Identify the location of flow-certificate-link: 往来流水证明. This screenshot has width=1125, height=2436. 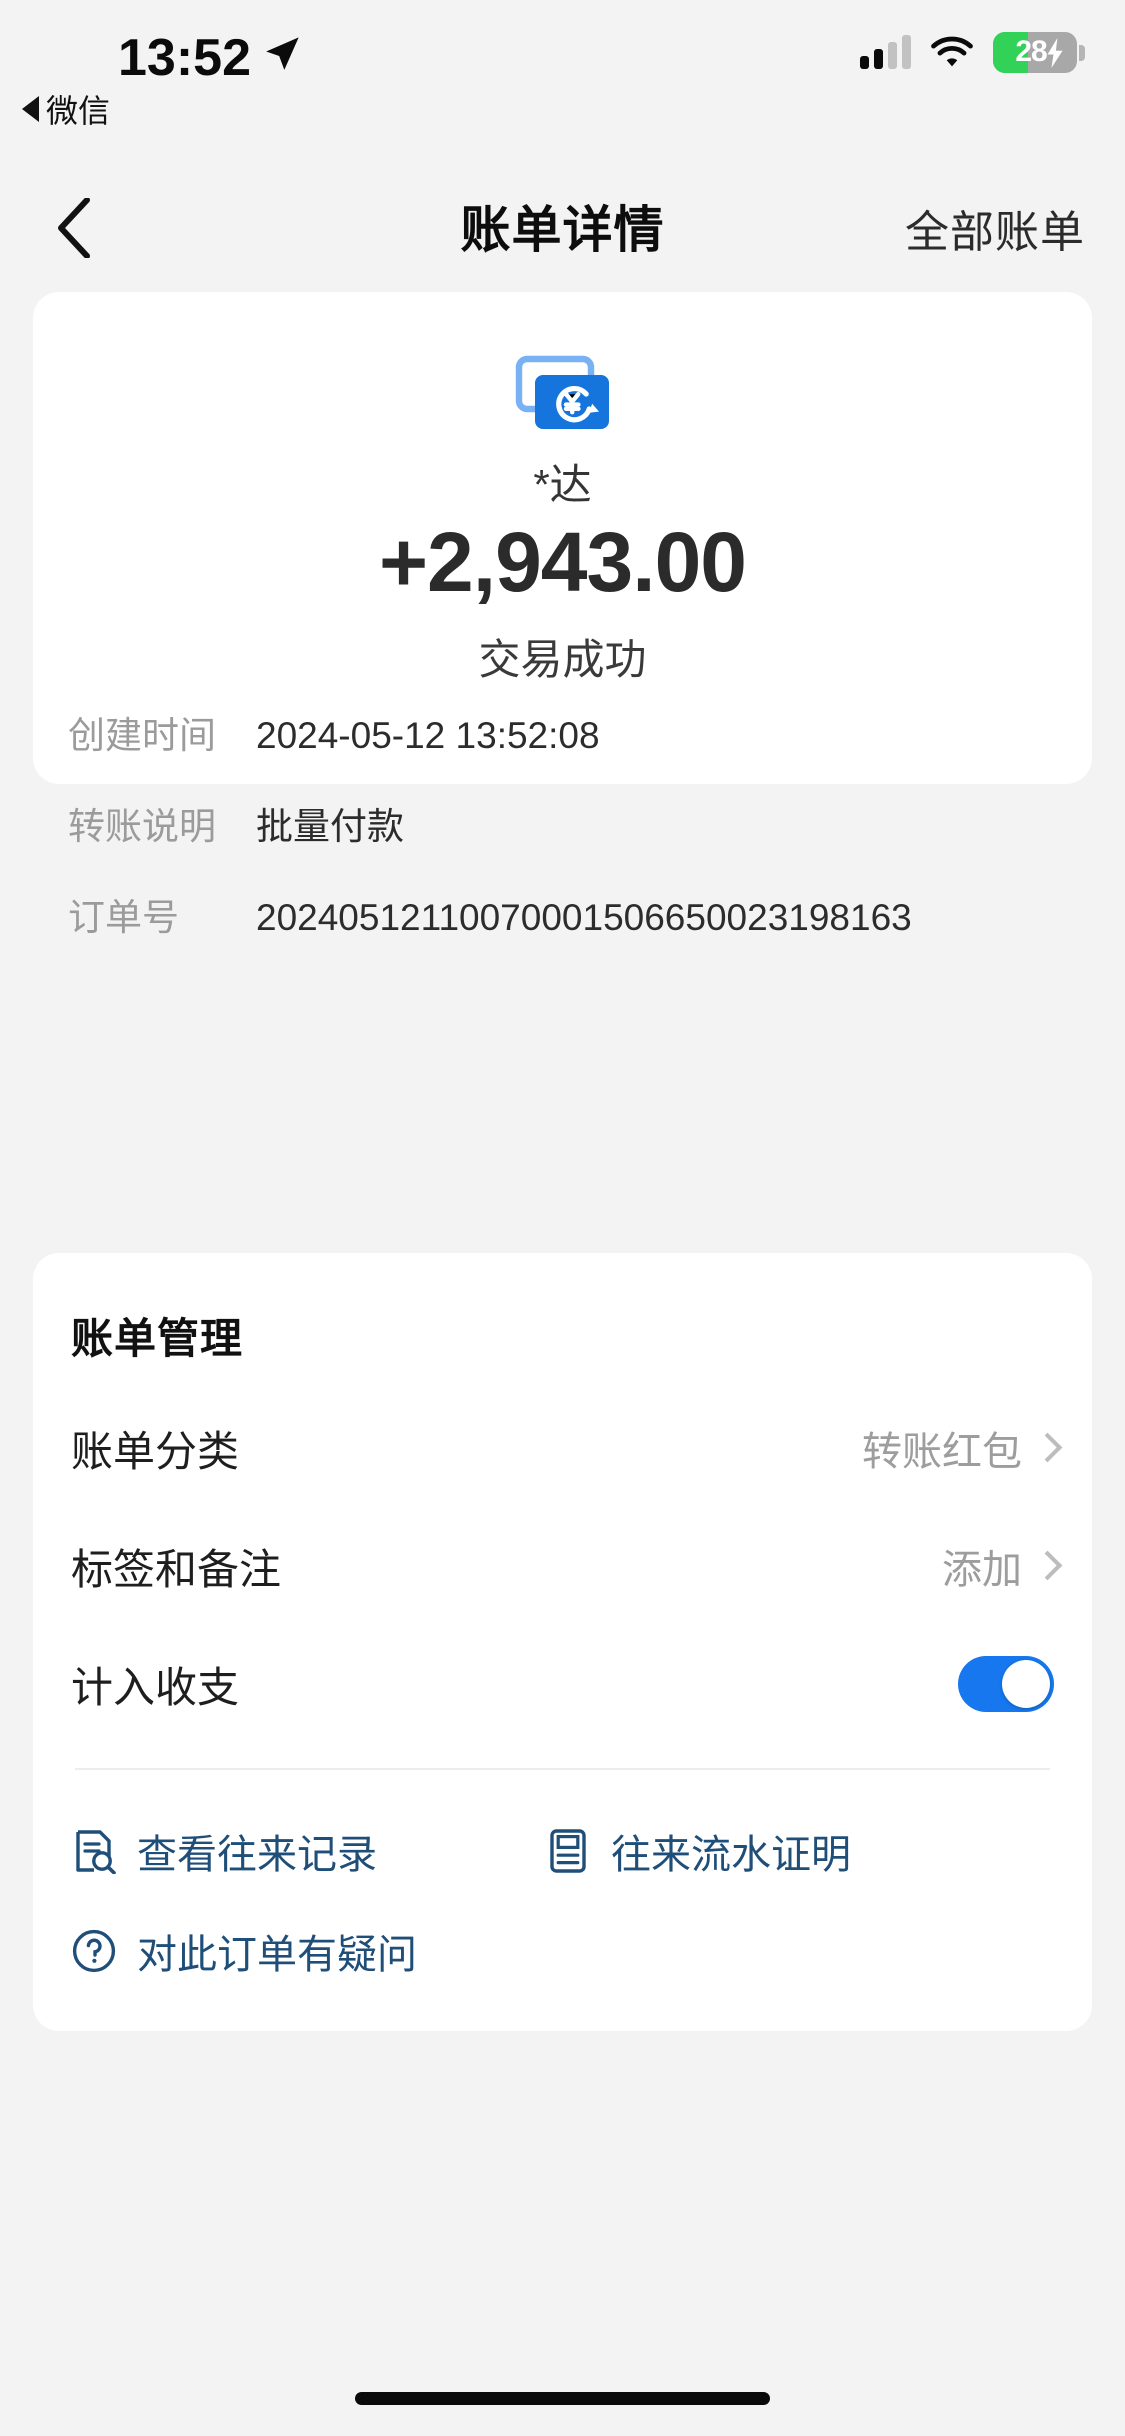
(698, 1851).